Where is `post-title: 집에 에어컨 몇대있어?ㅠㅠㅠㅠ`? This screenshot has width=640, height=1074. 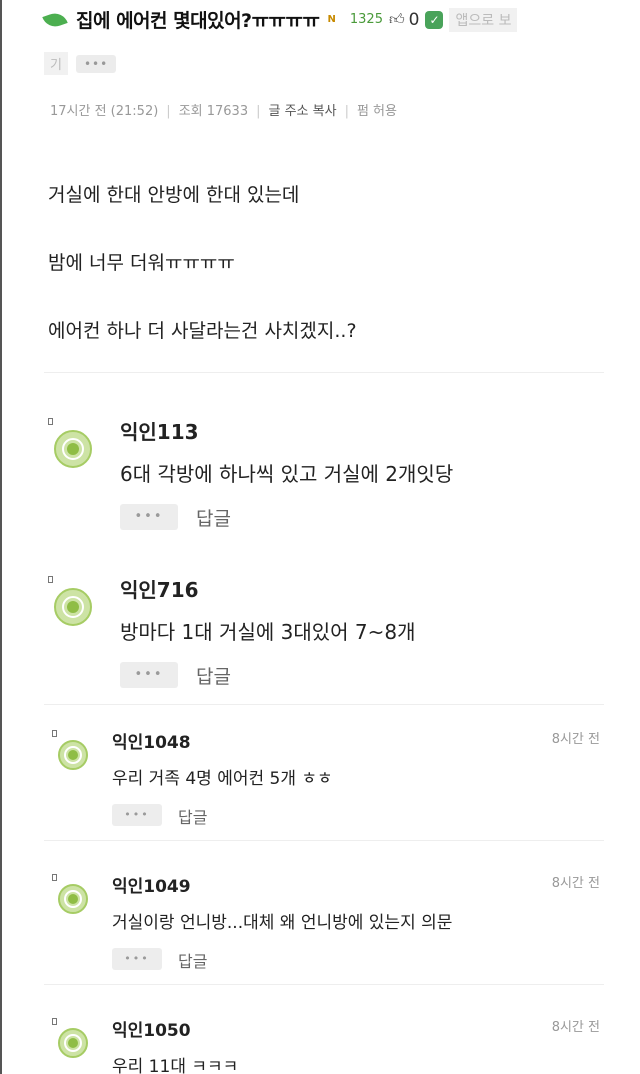 post-title: 집에 에어컨 몇대있어?ㅠㅠㅠㅠ is located at coordinates (198, 21).